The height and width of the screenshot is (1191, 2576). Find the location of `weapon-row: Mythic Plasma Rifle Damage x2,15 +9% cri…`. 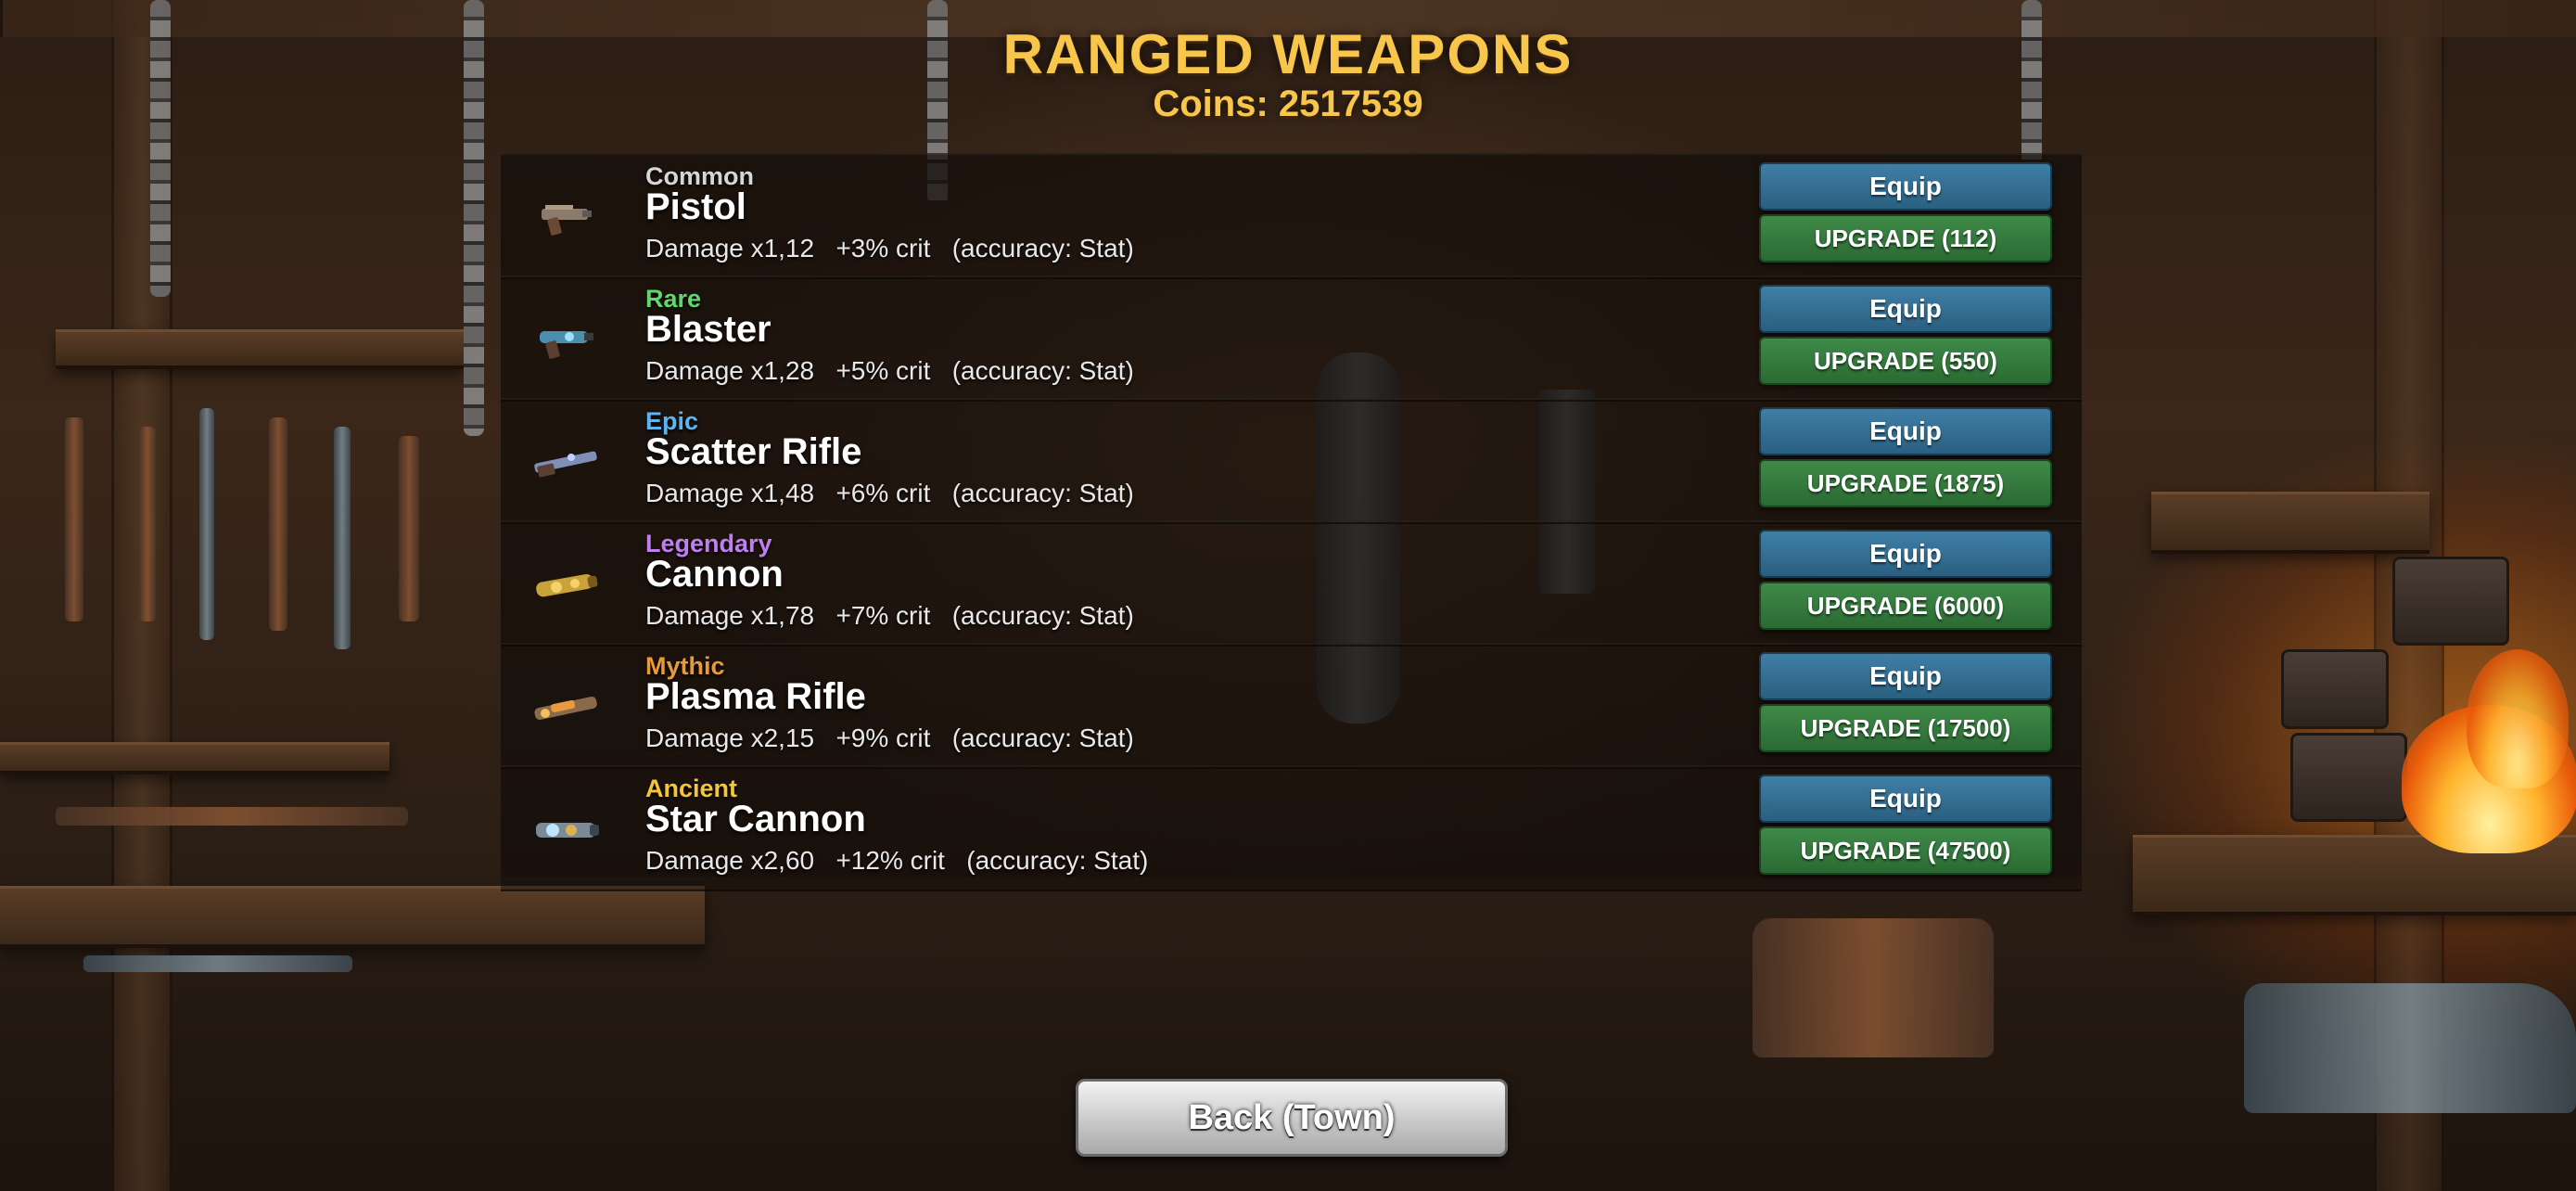

weapon-row: Mythic Plasma Rifle Damage x2,15 +9% cri… is located at coordinates (1291, 706).